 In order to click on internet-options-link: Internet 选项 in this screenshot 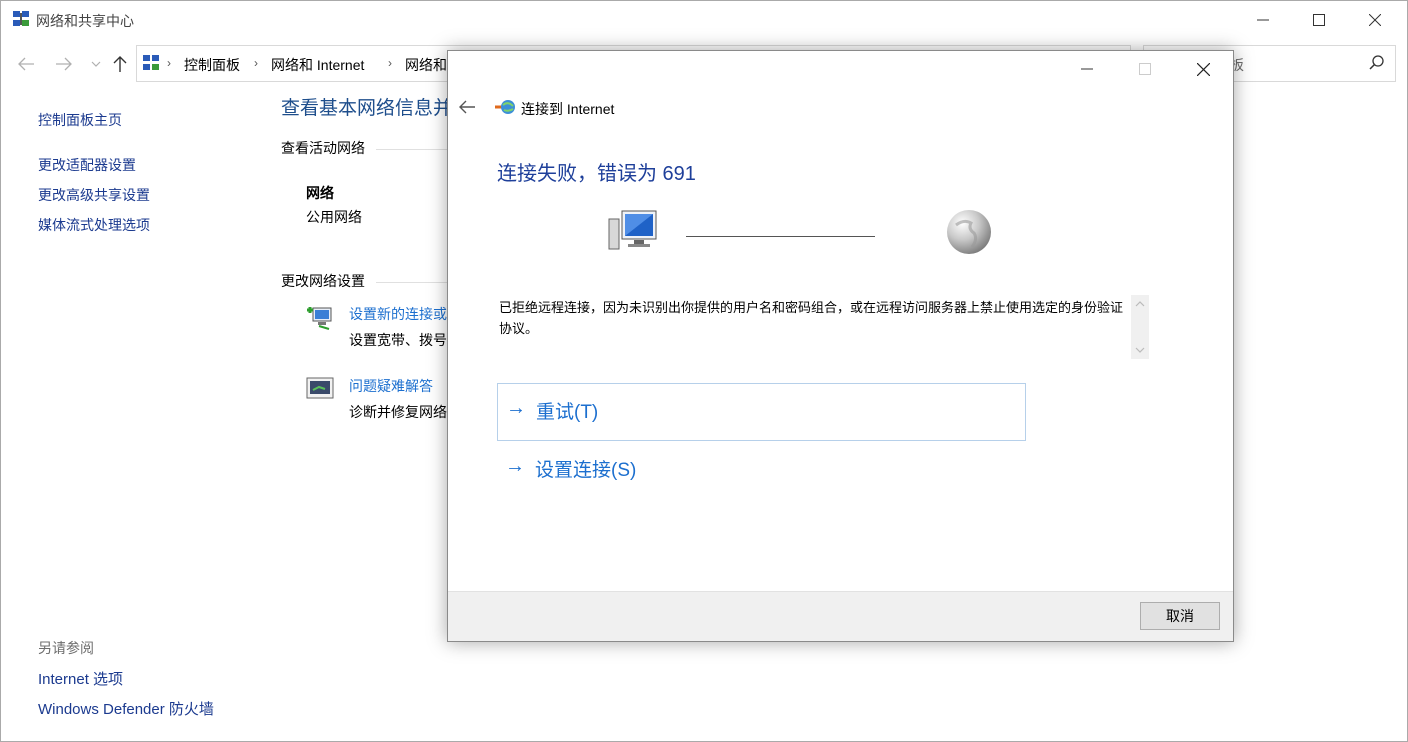, I will do `click(80, 678)`.